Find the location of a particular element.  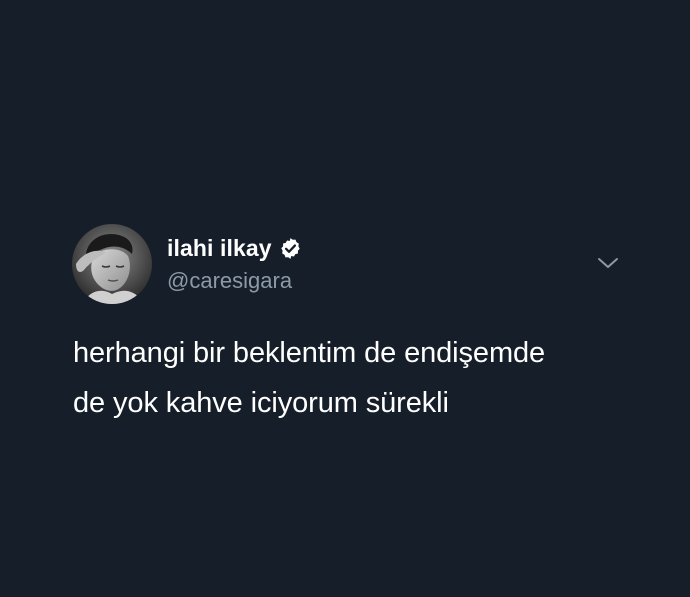

author-identity: ilahi ilkay @caresigara is located at coordinates (234, 264).